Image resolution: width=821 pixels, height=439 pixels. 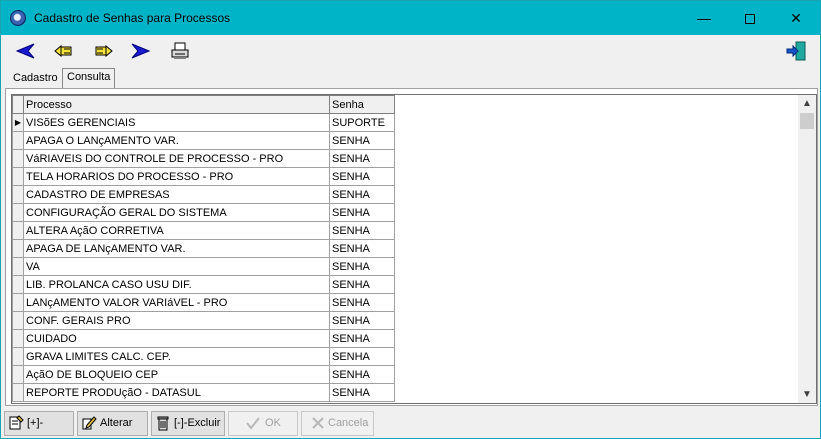 I want to click on table-row: CADASTRO DE EMPRESAS SENHA, so click(x=203, y=194).